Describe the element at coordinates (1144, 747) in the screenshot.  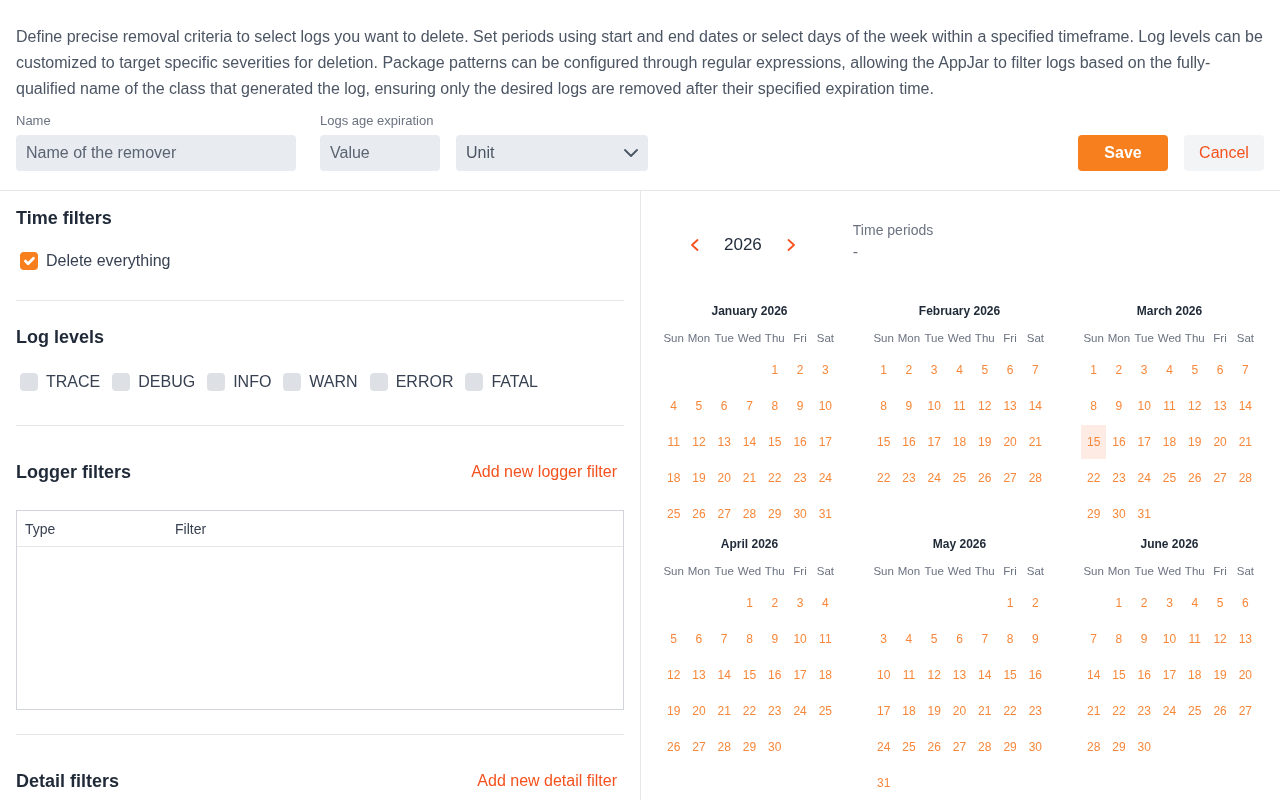
I see `calendar-day: 30` at that location.